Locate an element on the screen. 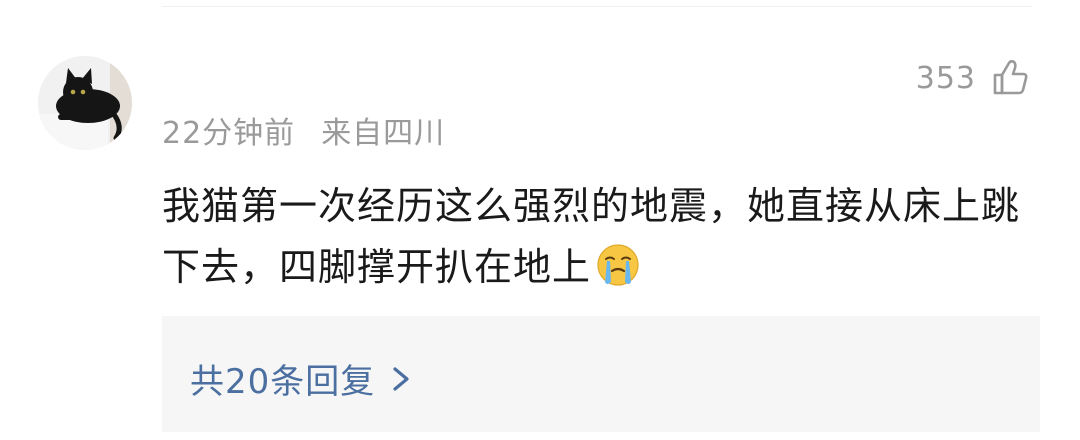 The width and height of the screenshot is (1080, 440). chevron-right-icon is located at coordinates (401, 378).